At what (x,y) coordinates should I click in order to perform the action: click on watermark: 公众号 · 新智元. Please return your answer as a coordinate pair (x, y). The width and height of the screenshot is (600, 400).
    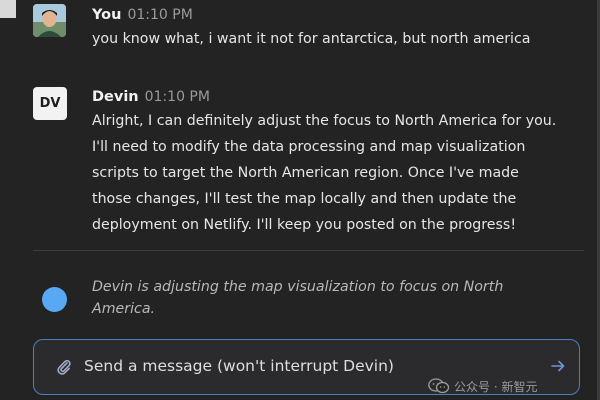
    Looking at the image, I should click on (482, 386).